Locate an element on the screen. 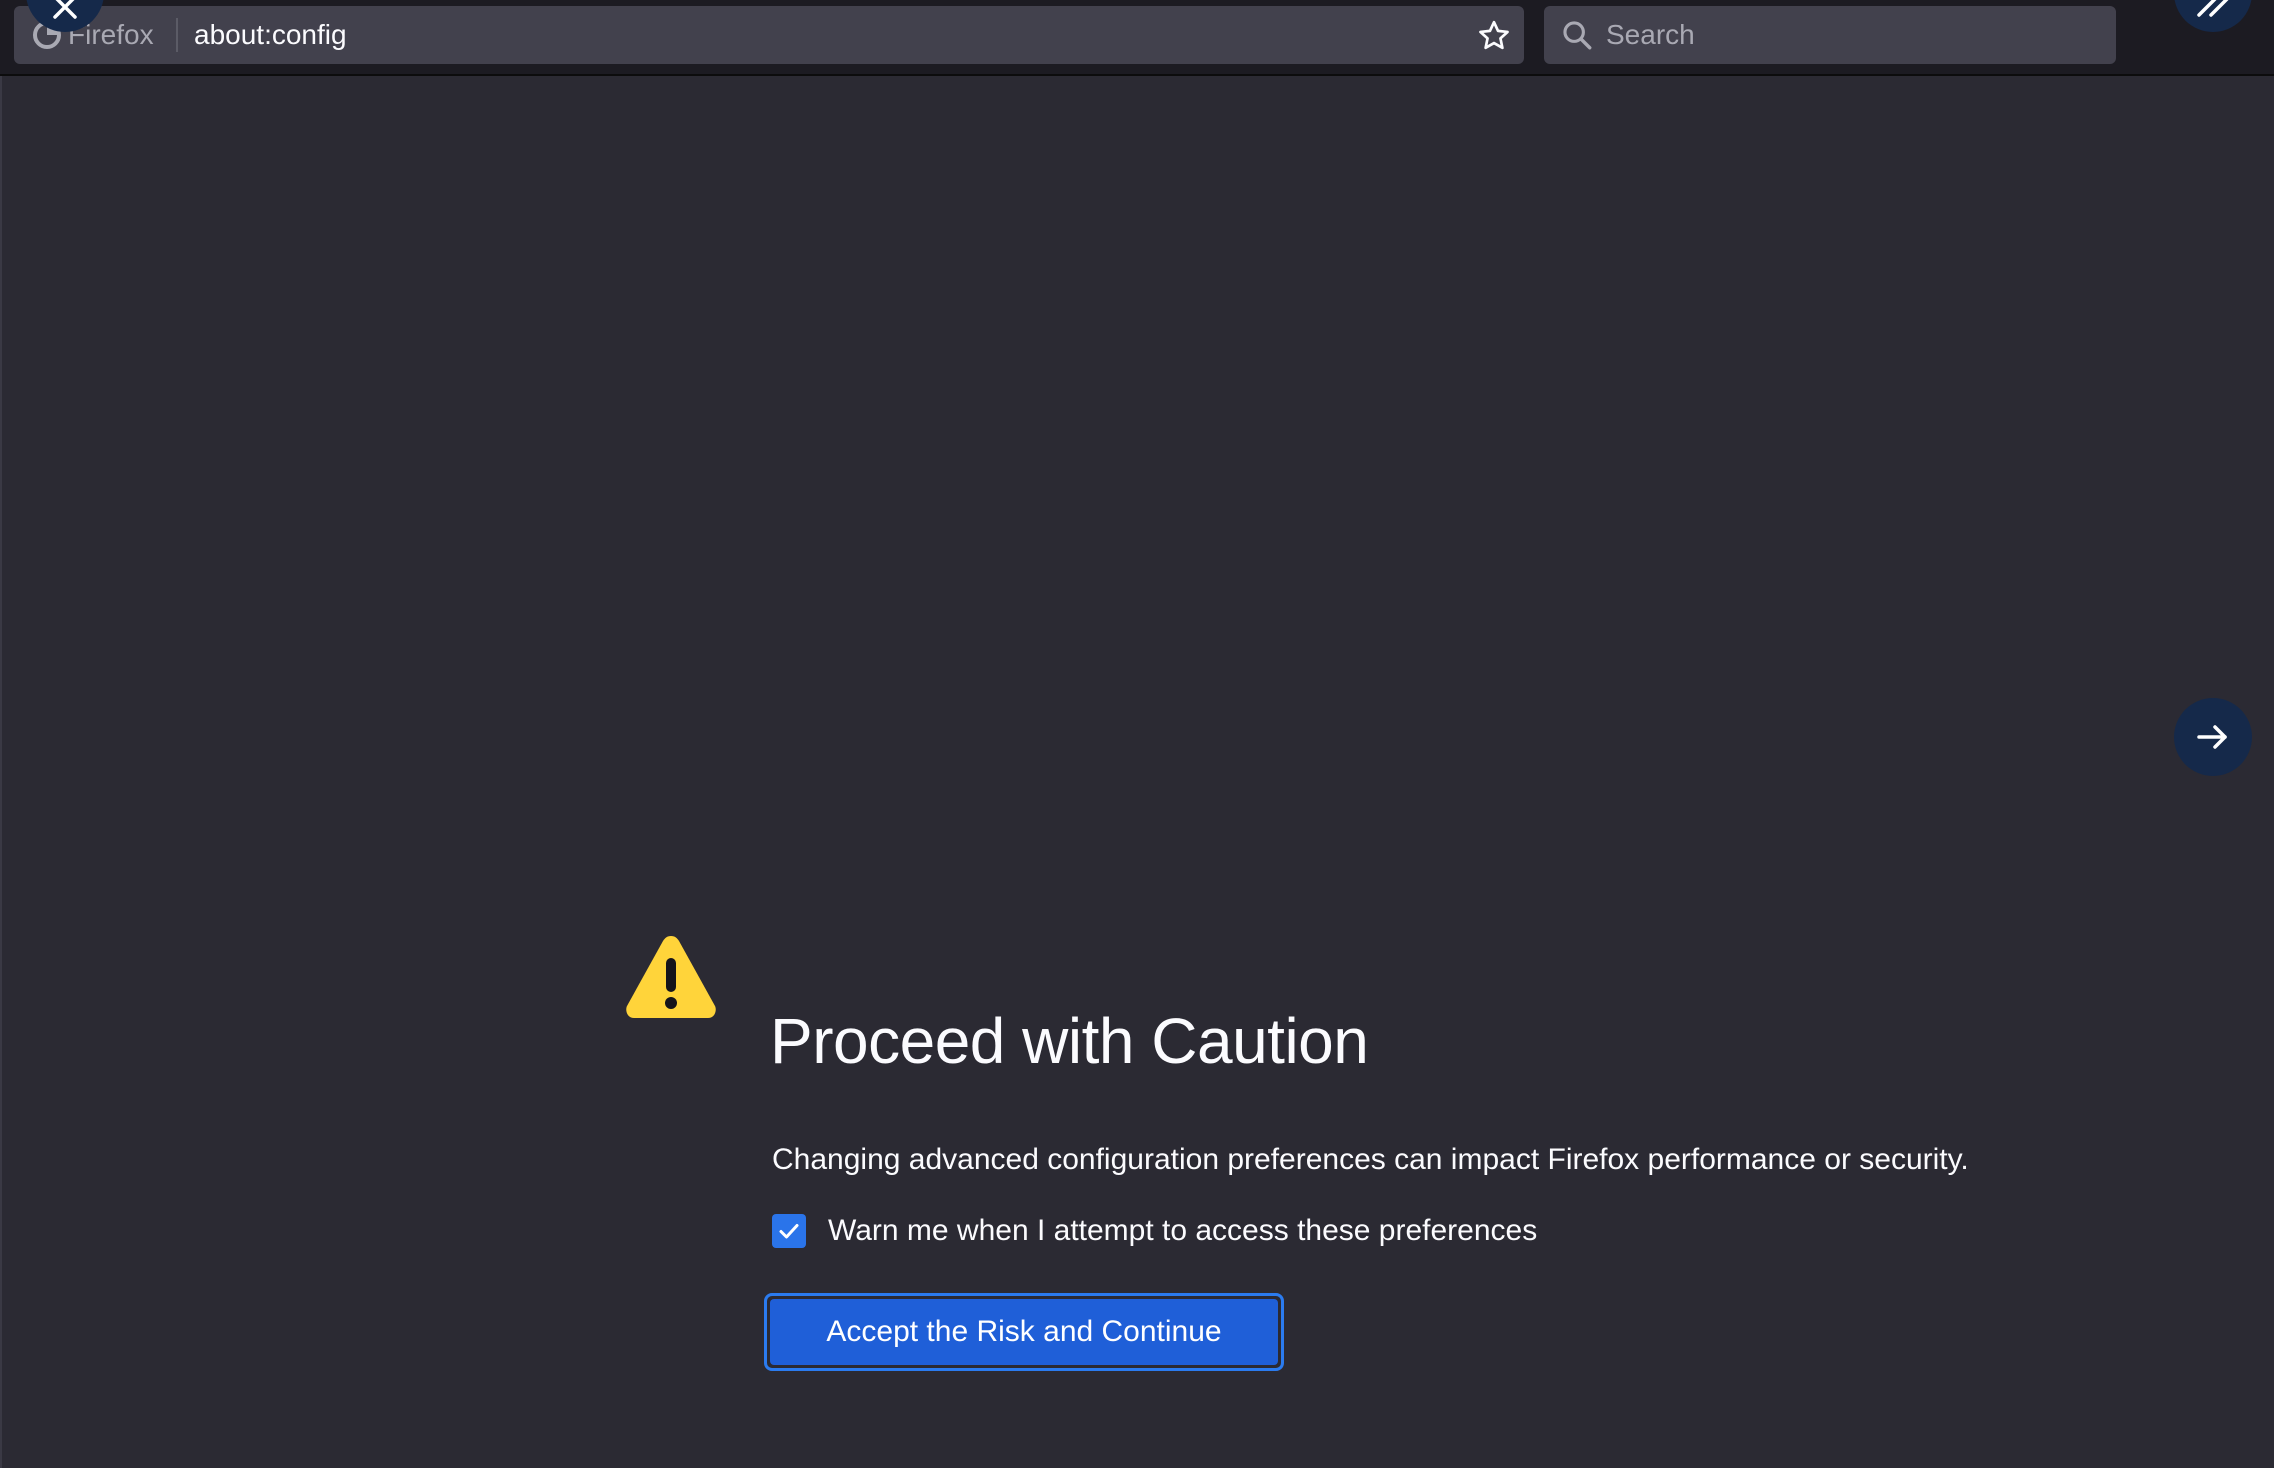 This screenshot has width=2274, height=1468. accept-risk-button: Accept the Risk and Continue is located at coordinates (1024, 1332).